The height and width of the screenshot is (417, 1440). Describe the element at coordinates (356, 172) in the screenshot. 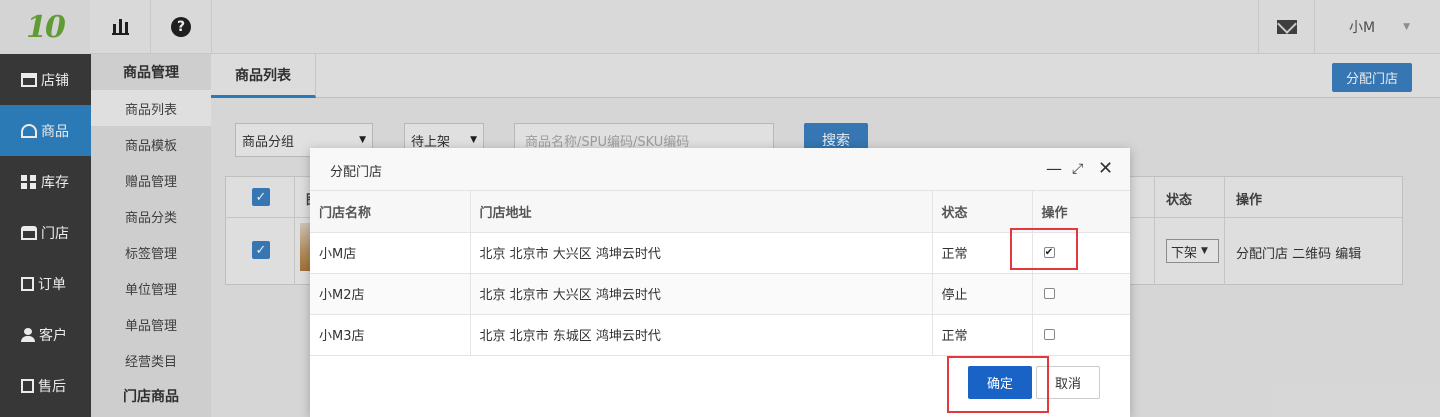

I see `dialog-title: 分配门店` at that location.